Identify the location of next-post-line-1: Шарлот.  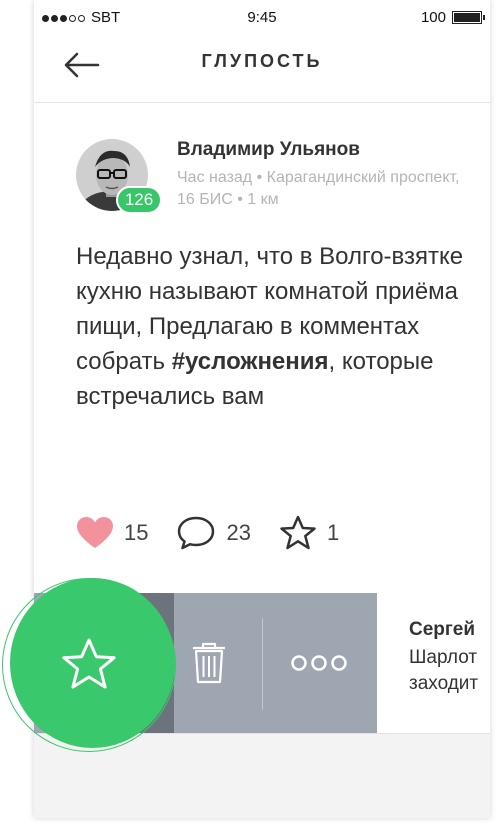
(443, 657).